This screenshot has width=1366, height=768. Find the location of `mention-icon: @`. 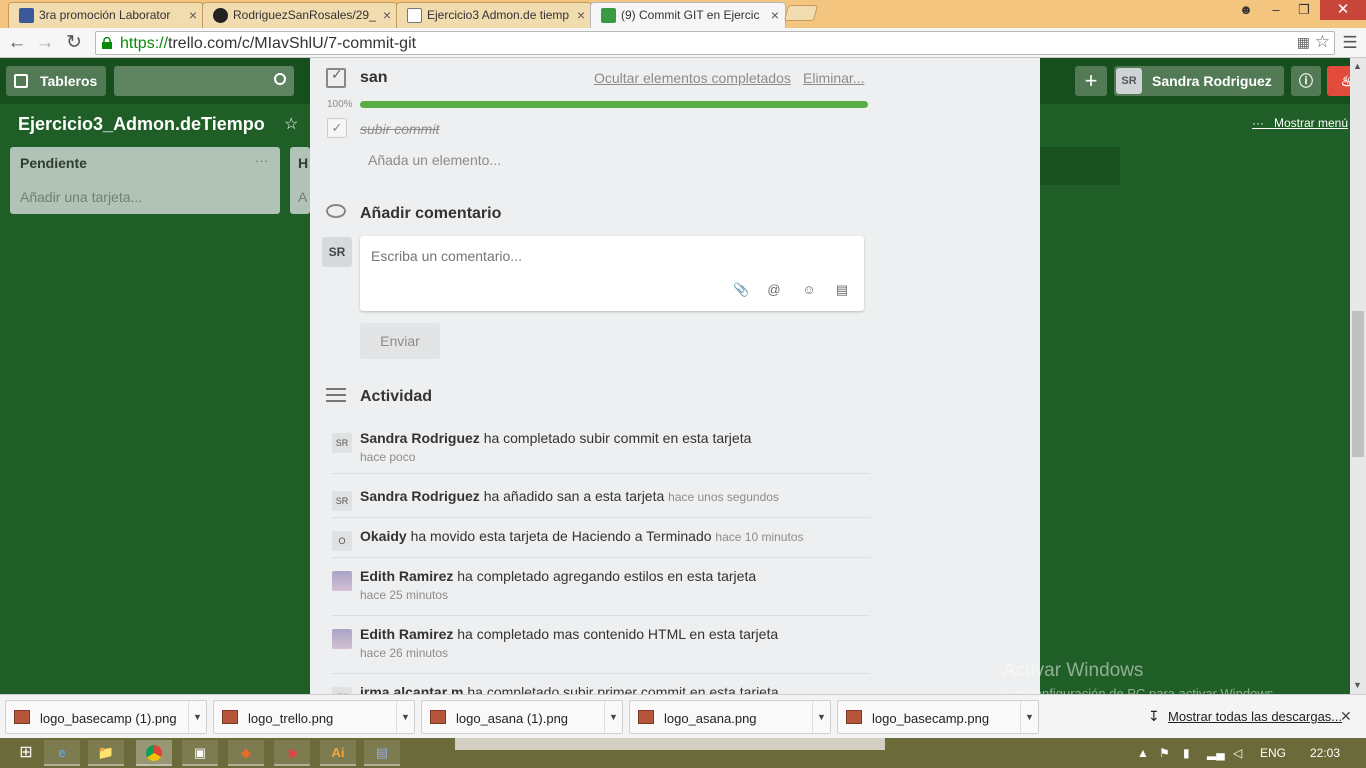

mention-icon: @ is located at coordinates (774, 290).